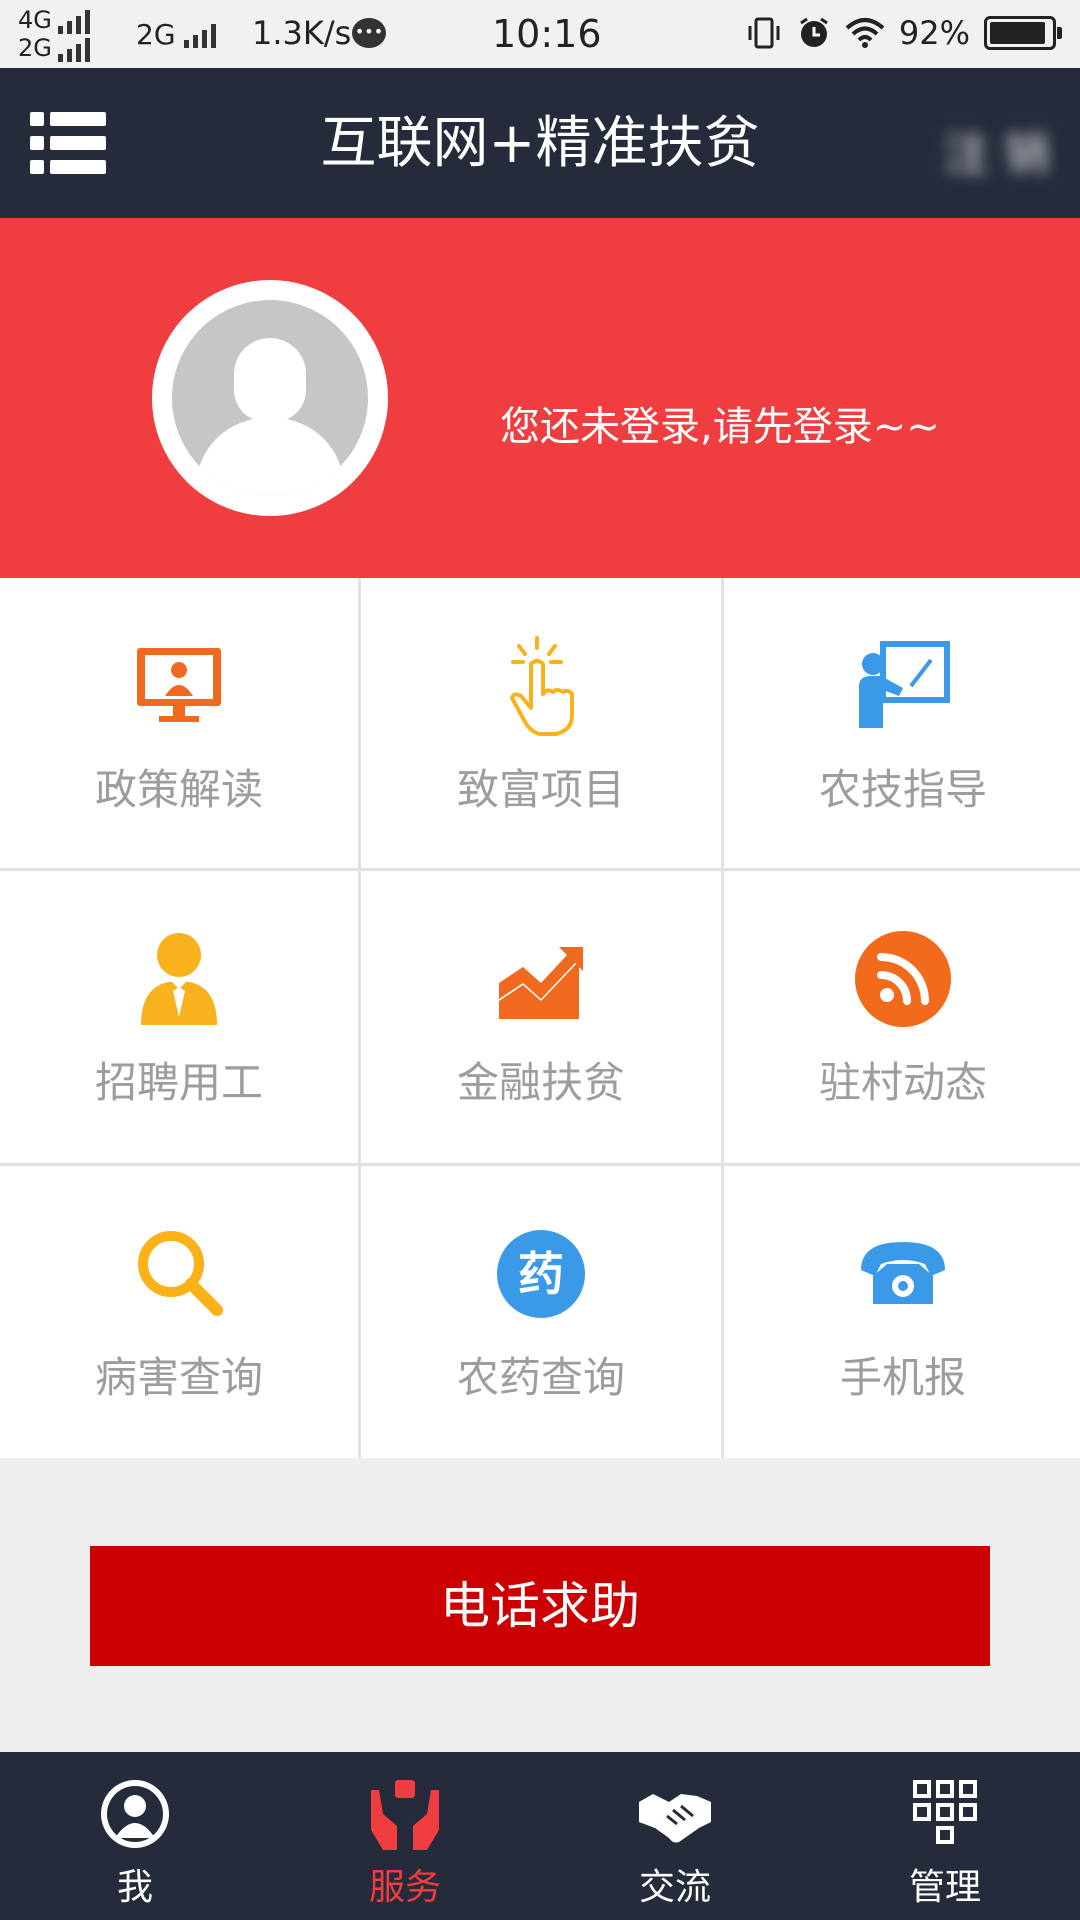  I want to click on network-indicator: 4G 2G, so click(54, 34).